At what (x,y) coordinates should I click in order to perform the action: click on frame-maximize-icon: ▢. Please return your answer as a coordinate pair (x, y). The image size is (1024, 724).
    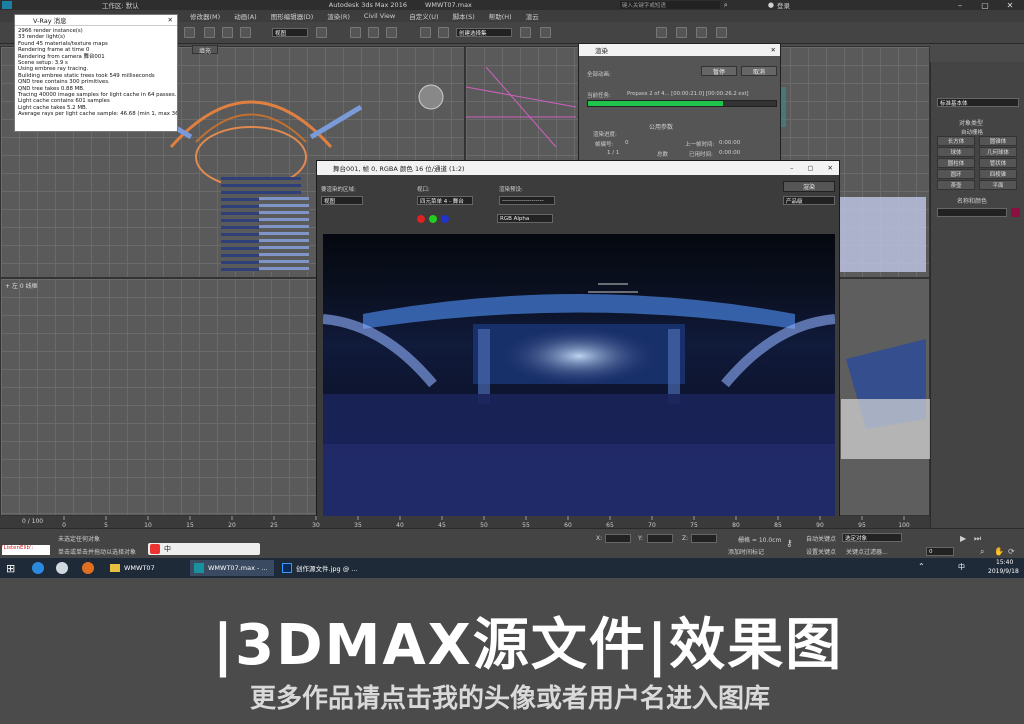
    Looking at the image, I should click on (810, 168).